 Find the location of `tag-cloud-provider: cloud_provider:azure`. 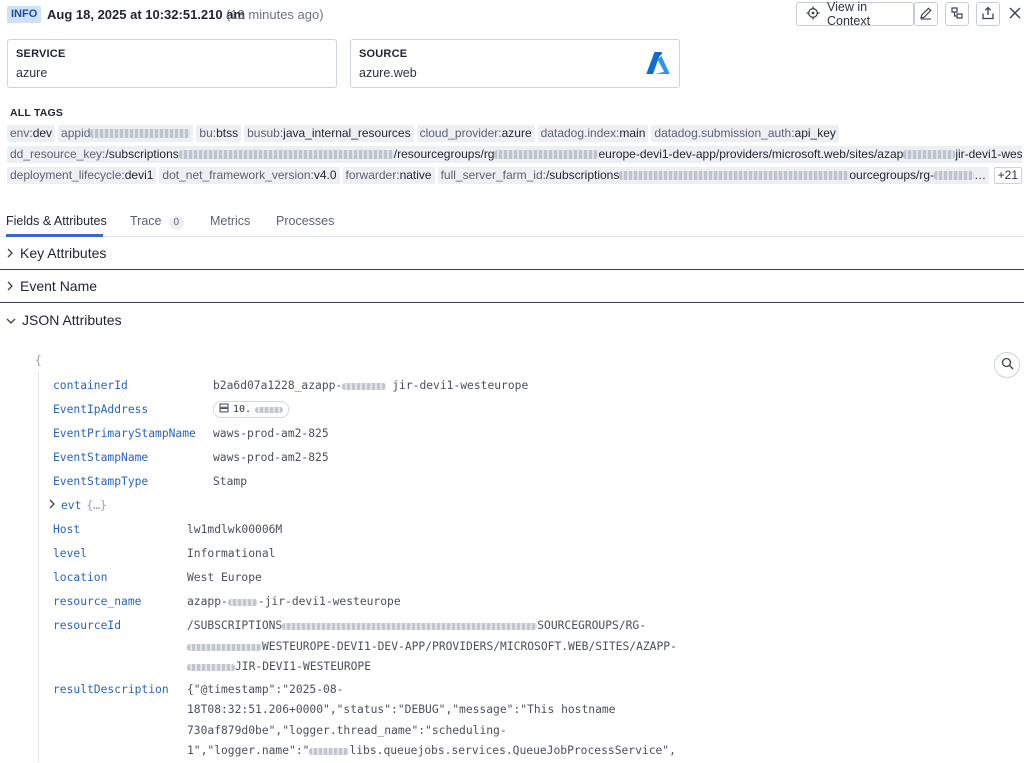

tag-cloud-provider: cloud_provider:azure is located at coordinates (475, 133).